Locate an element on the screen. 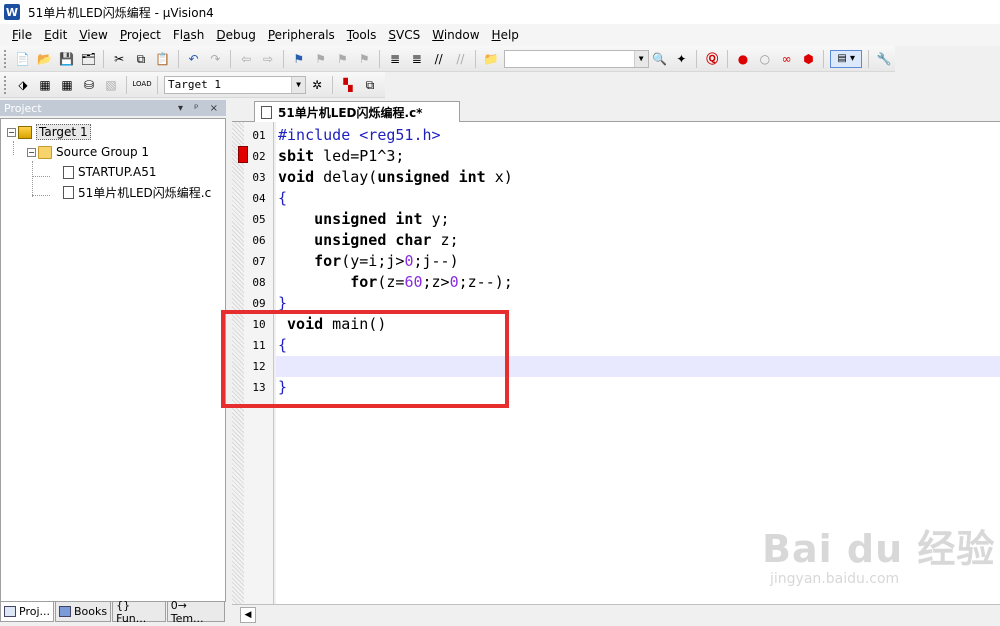 This screenshot has width=1000, height=626. breakpoint-enable-icon: ○ is located at coordinates (765, 59).